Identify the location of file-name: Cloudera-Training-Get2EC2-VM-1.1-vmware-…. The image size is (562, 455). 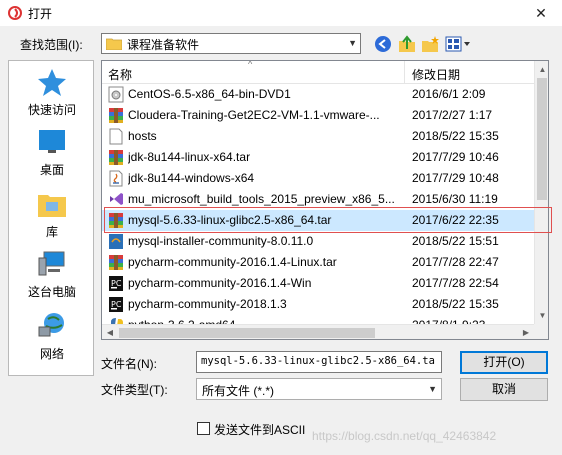
(254, 115).